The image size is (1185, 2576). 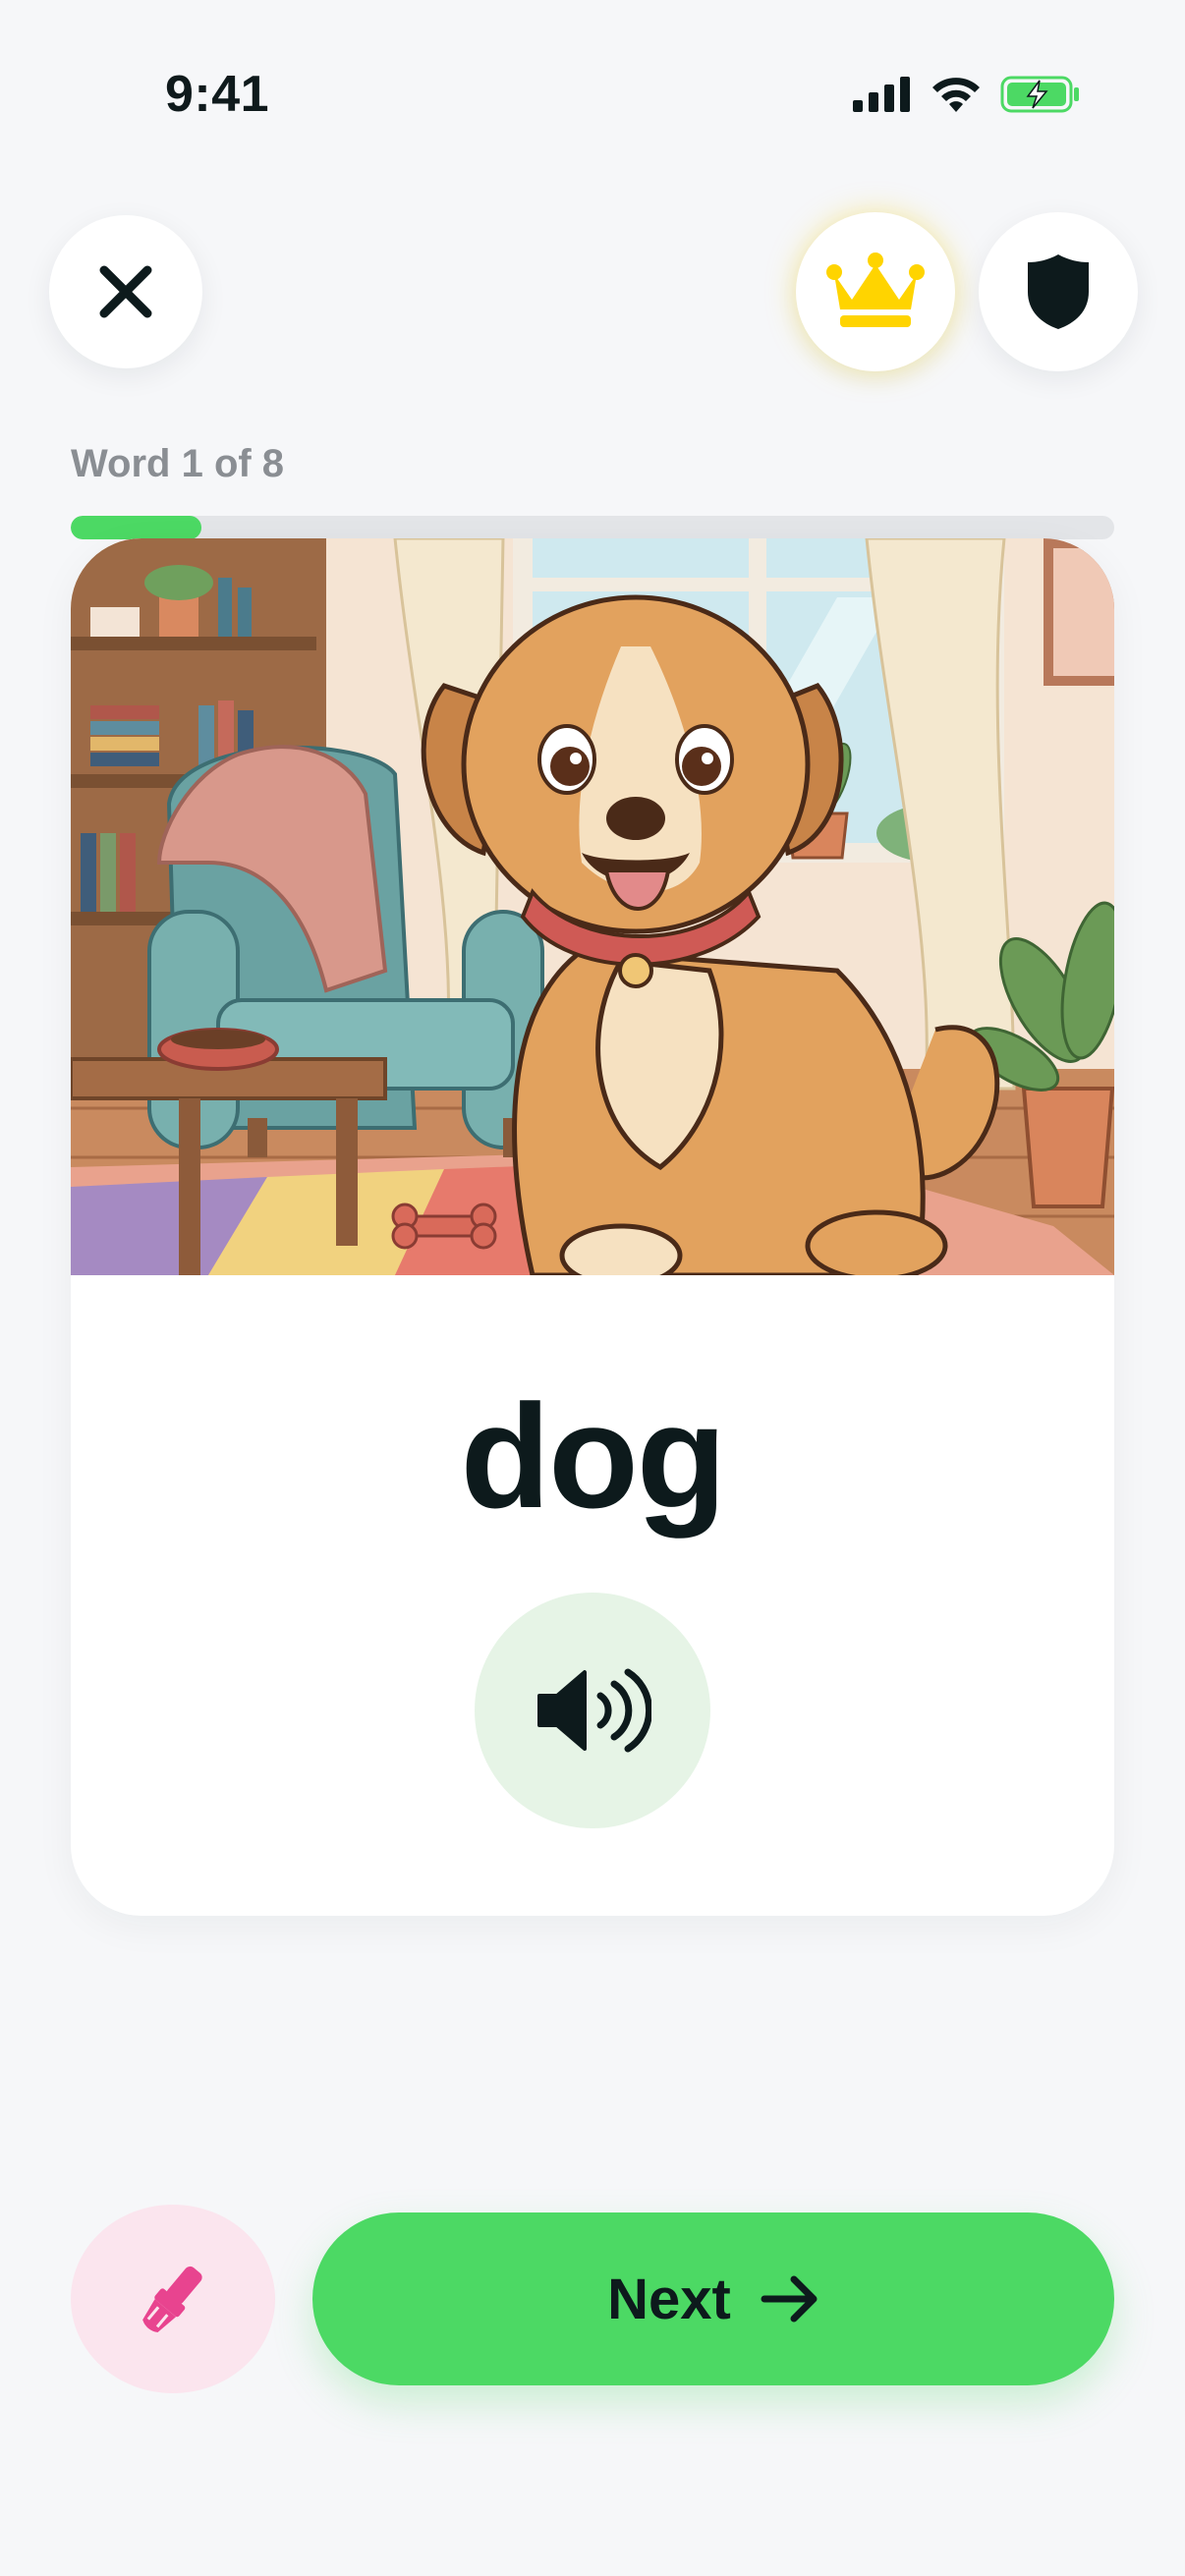 I want to click on close-icon, so click(x=126, y=291).